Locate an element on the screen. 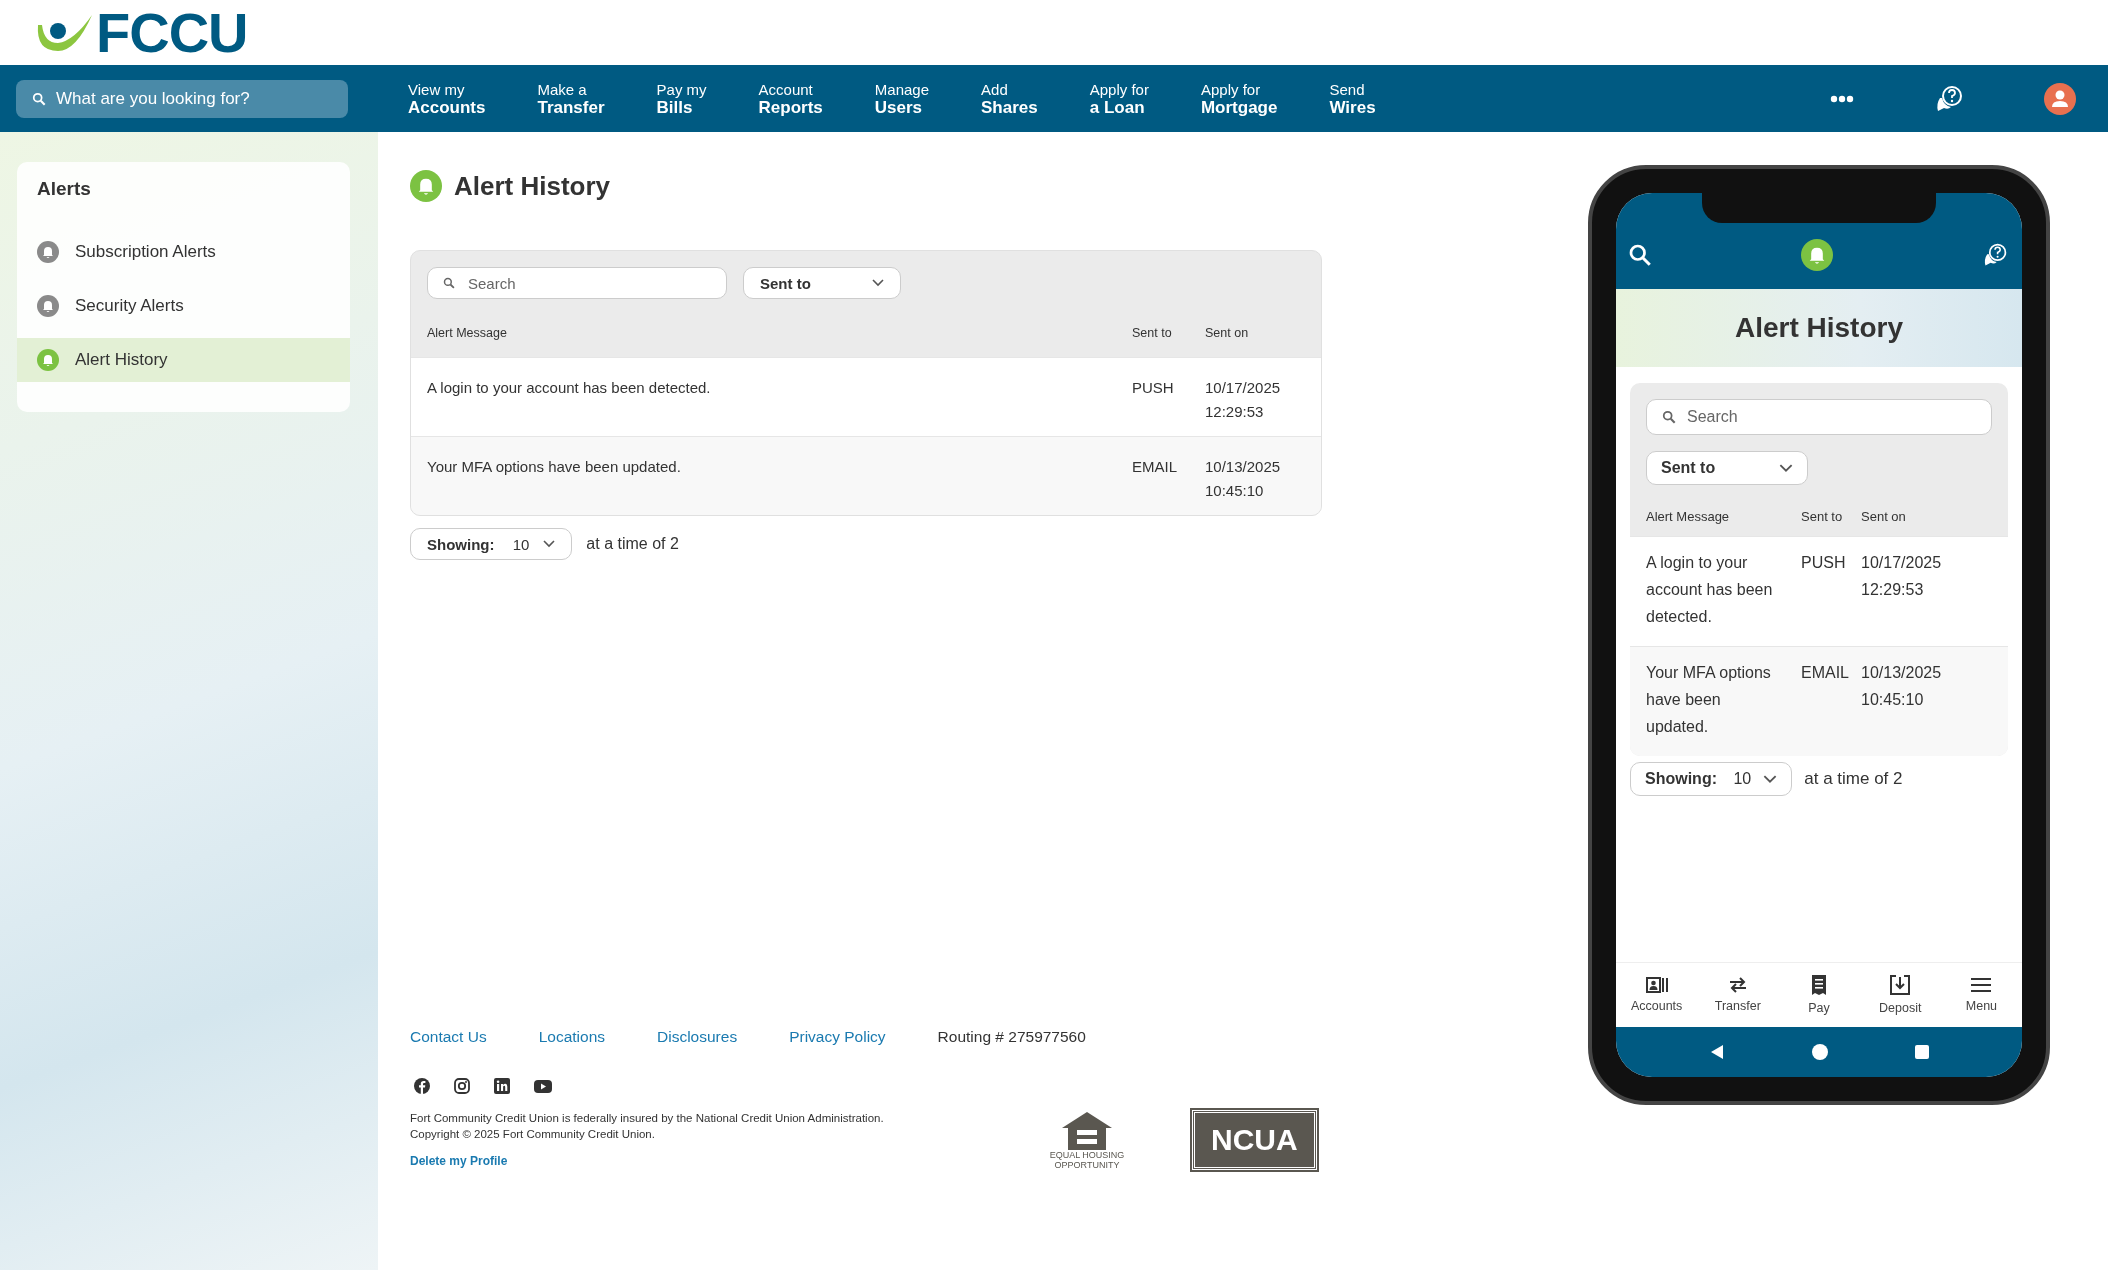 The width and height of the screenshot is (2108, 1270). more-icon is located at coordinates (1842, 98).